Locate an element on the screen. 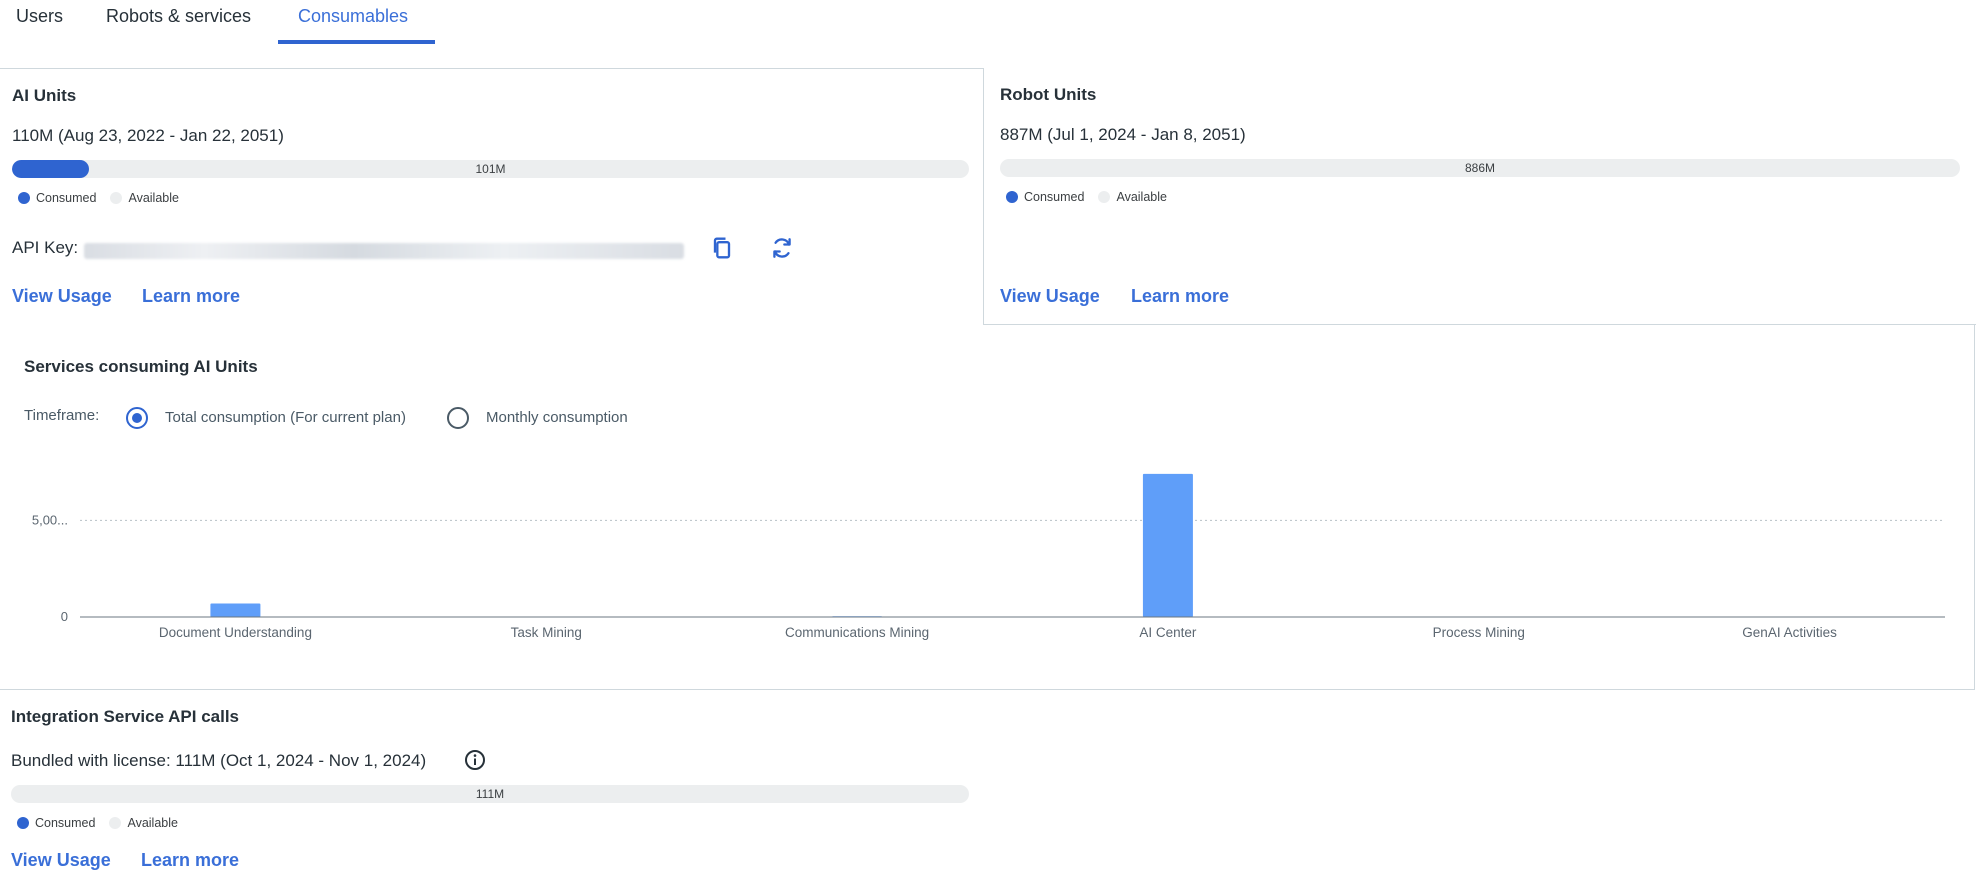 This screenshot has height=874, width=1980. ai-units-subtitle: 110M (Aug 23, 2022 - Jan 22, 2051) is located at coordinates (148, 135).